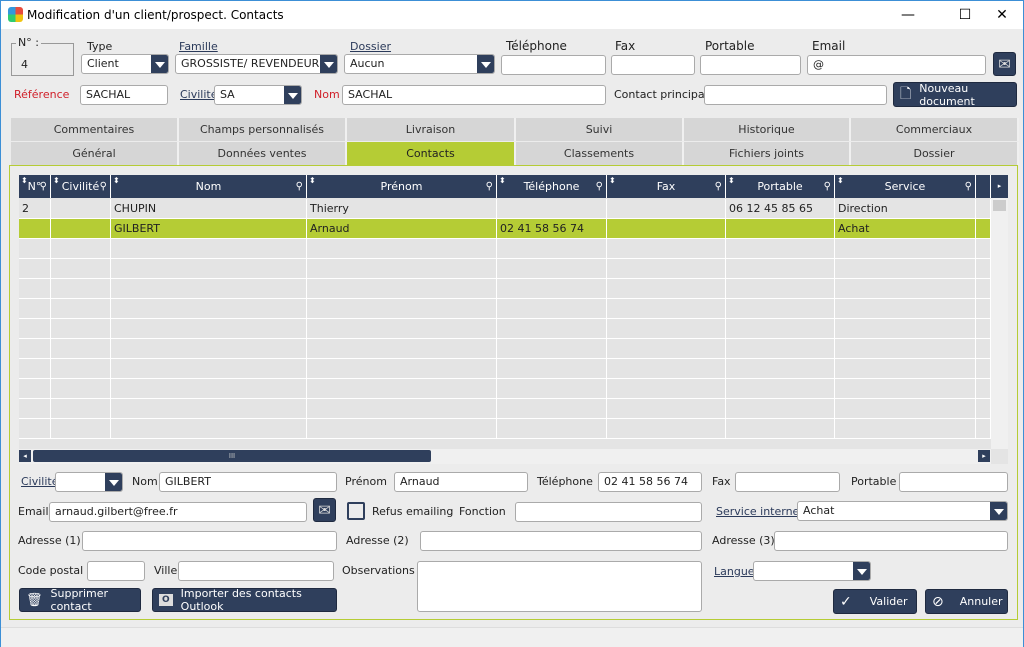  I want to click on service-interne-select: Achat, so click(902, 511).